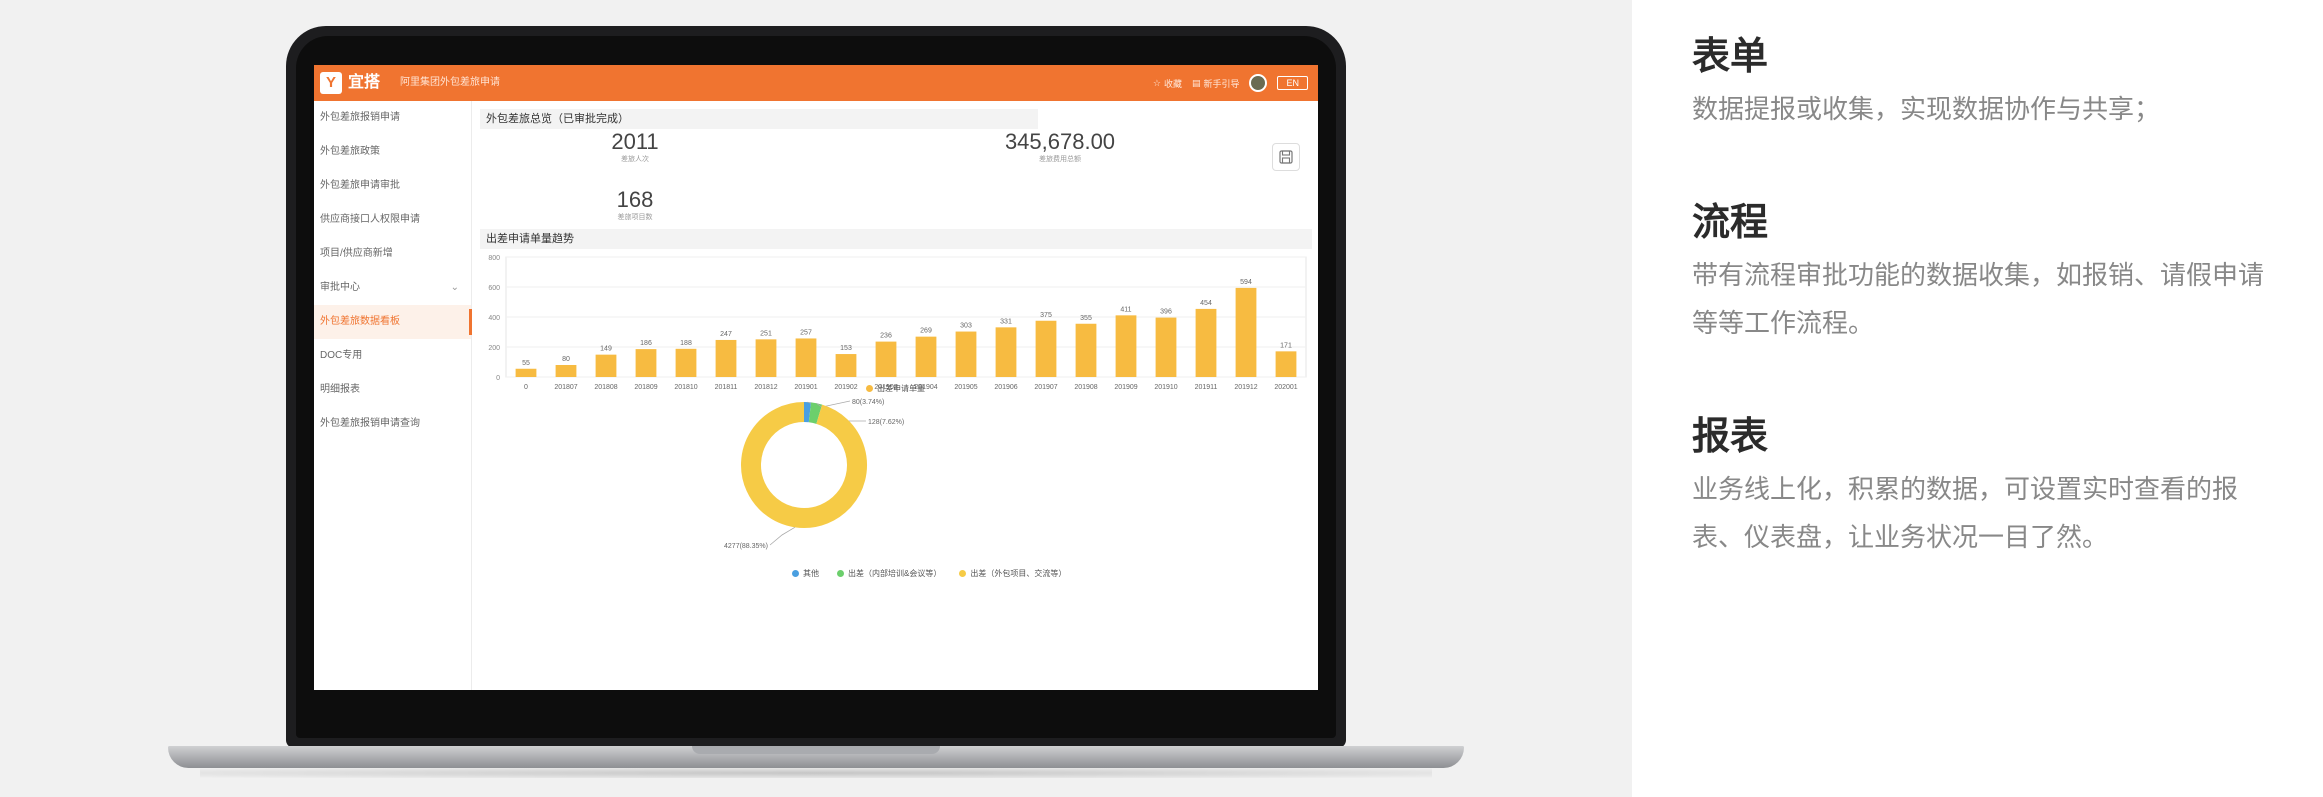  What do you see at coordinates (1005, 387) in the screenshot?
I see `x-tick-label: 201906` at bounding box center [1005, 387].